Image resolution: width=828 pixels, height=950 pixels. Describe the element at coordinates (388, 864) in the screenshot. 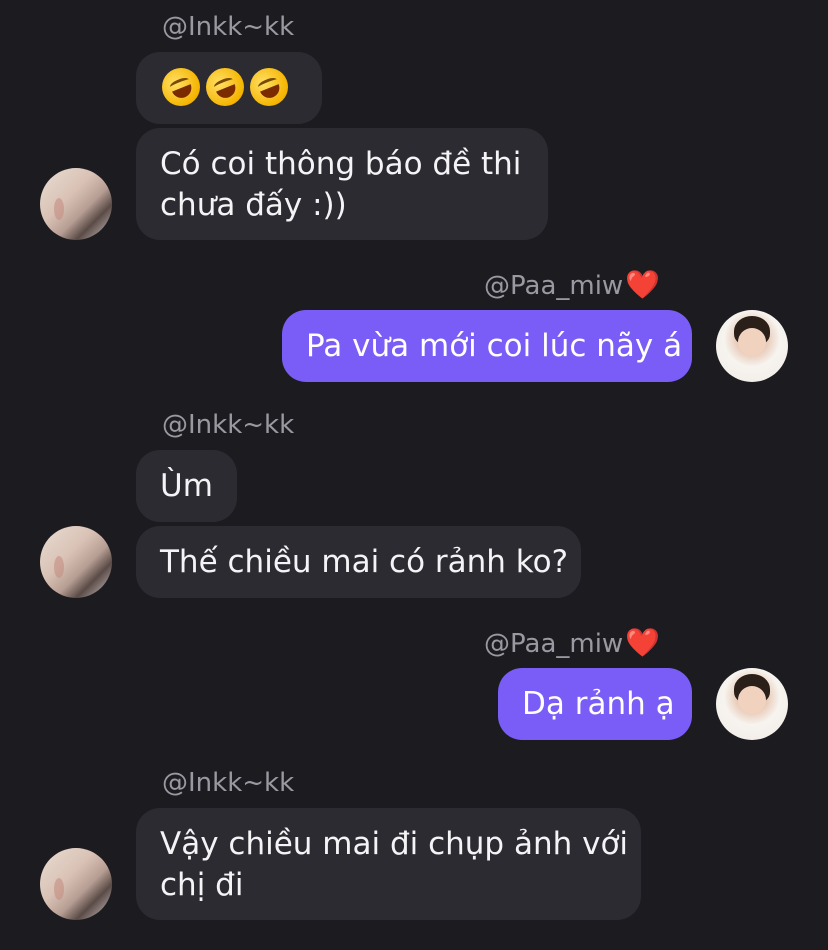

I see `message-bubble: Vậy chiều mai đi chụp ảnh với chị đi` at that location.